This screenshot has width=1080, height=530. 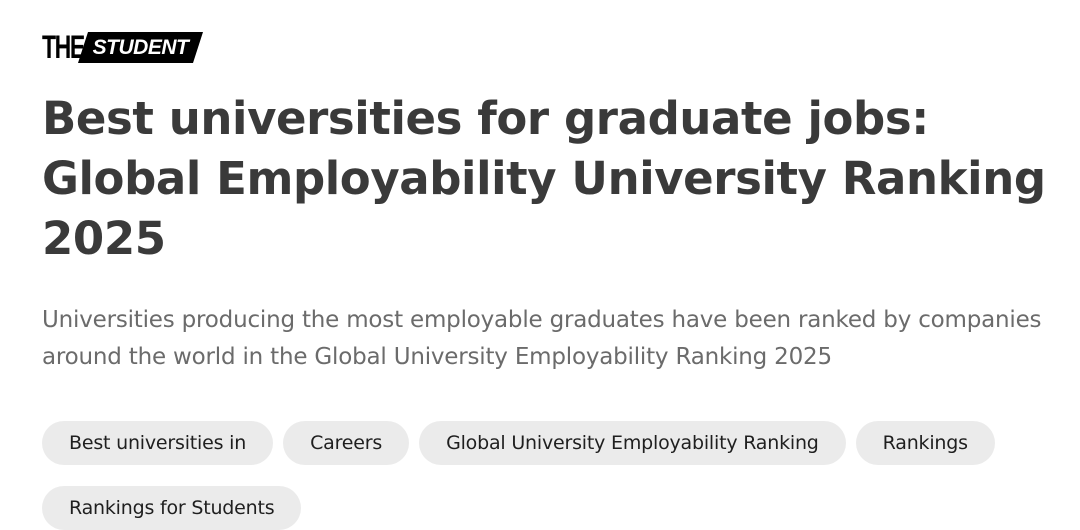 What do you see at coordinates (140, 47) in the screenshot?
I see `logo-name: STUDENT` at bounding box center [140, 47].